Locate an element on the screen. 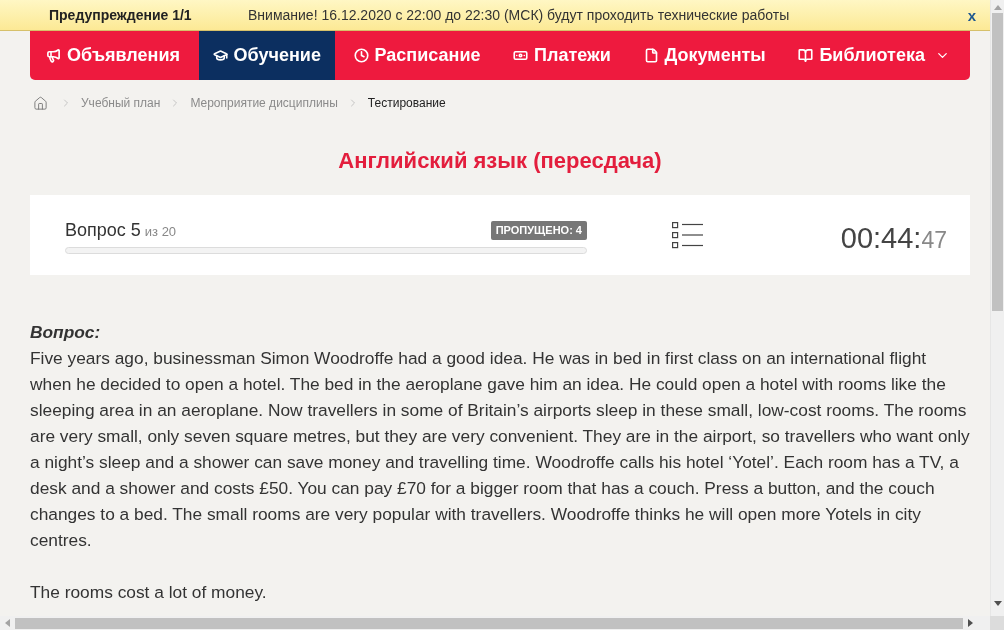  timer-seconds: 47 is located at coordinates (934, 240).